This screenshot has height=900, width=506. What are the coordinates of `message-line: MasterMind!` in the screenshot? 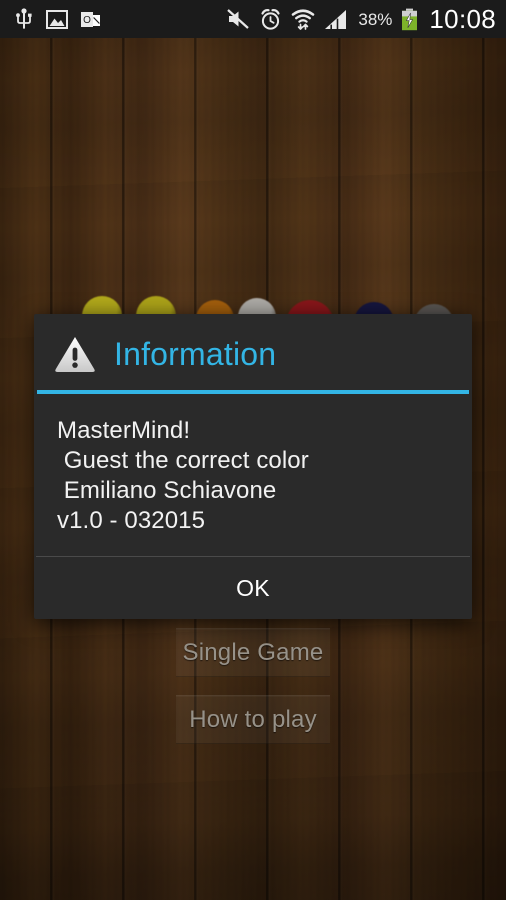 It's located at (124, 430).